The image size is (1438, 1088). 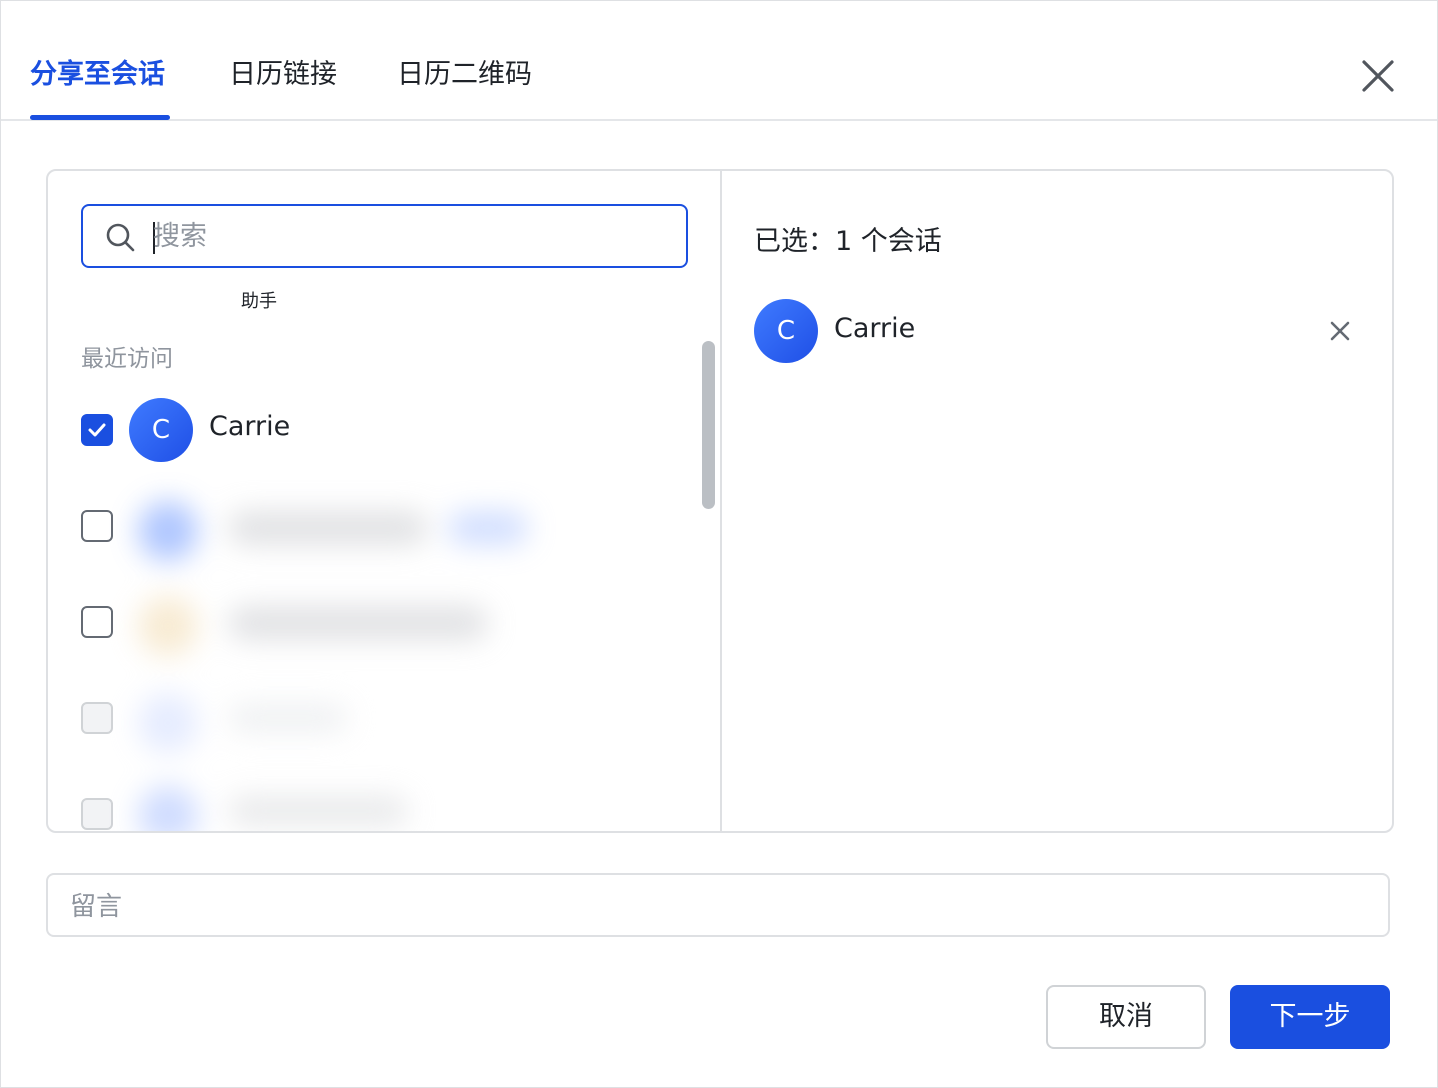 What do you see at coordinates (97, 75) in the screenshot?
I see `tab-share-to-chat: 分享至会话` at bounding box center [97, 75].